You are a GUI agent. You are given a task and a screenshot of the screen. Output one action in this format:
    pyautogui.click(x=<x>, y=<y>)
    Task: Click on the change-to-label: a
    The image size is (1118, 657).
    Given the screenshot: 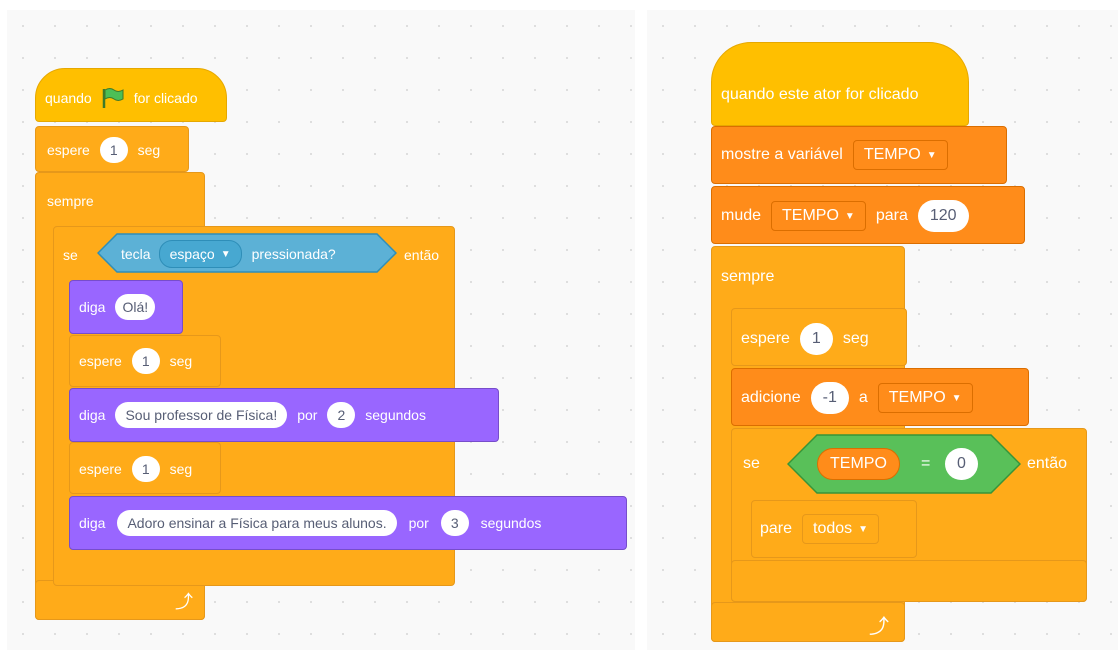 What is the action you would take?
    pyautogui.click(x=863, y=397)
    